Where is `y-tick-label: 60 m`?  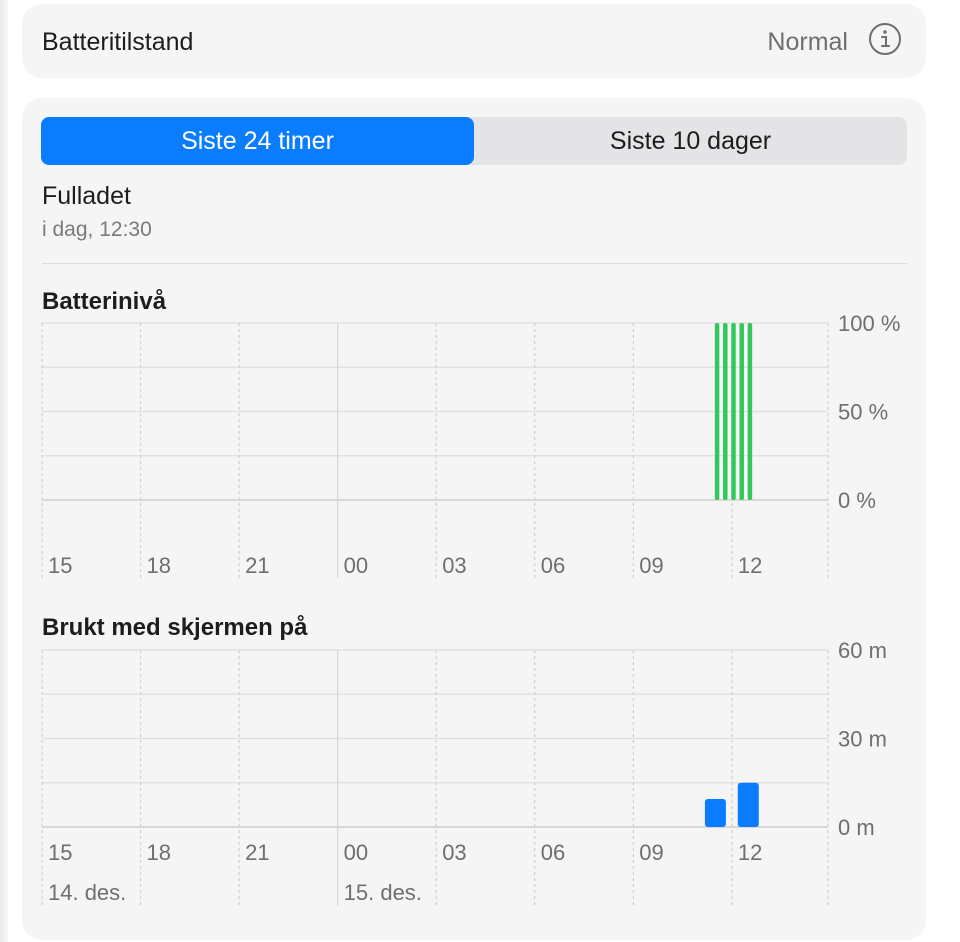 y-tick-label: 60 m is located at coordinates (862, 650).